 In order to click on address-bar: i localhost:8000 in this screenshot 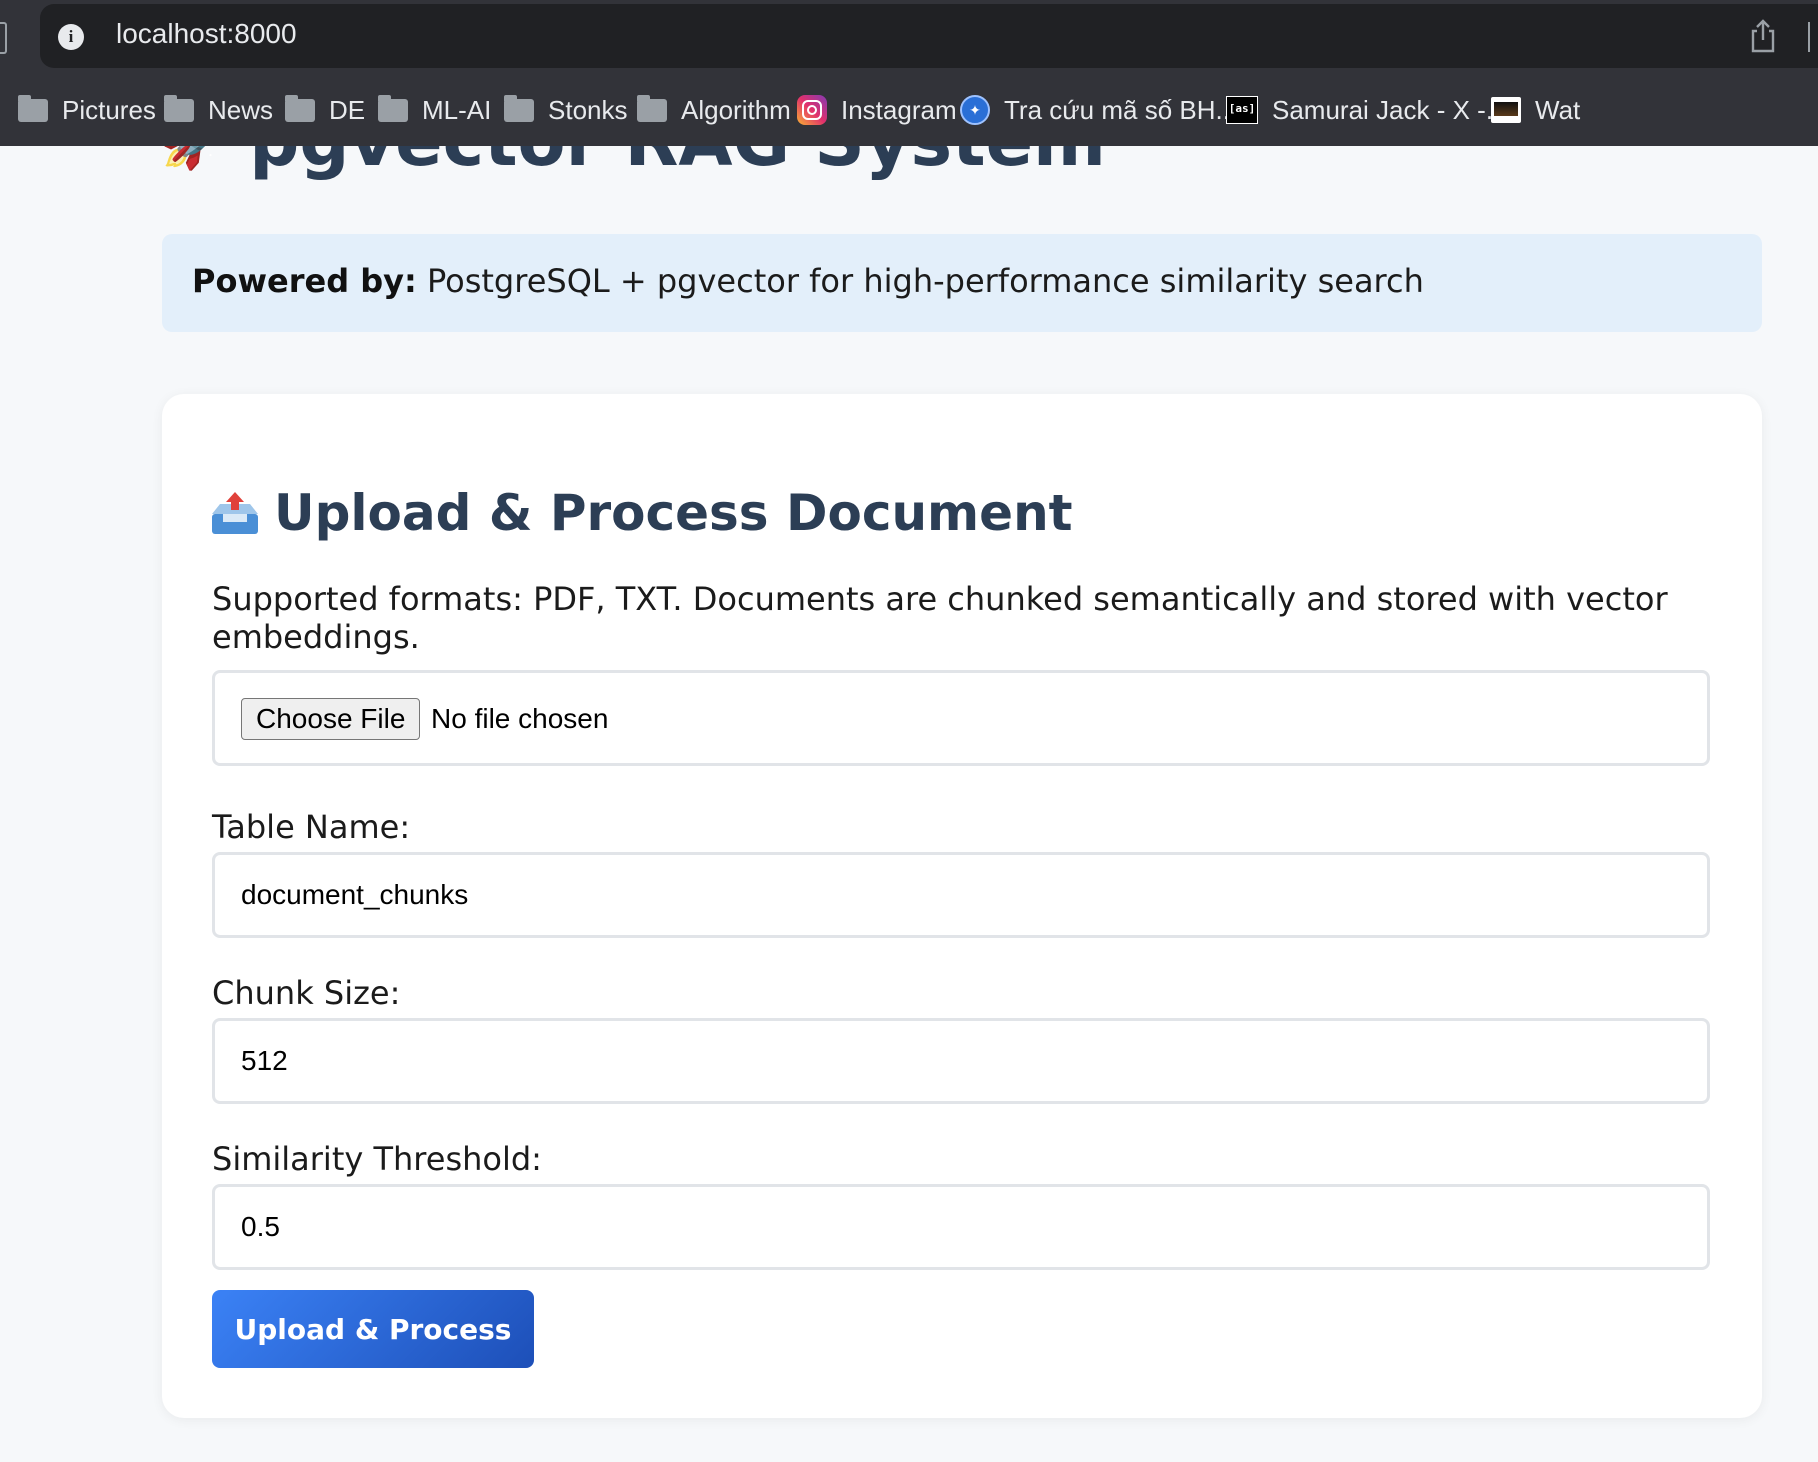, I will do `click(929, 36)`.